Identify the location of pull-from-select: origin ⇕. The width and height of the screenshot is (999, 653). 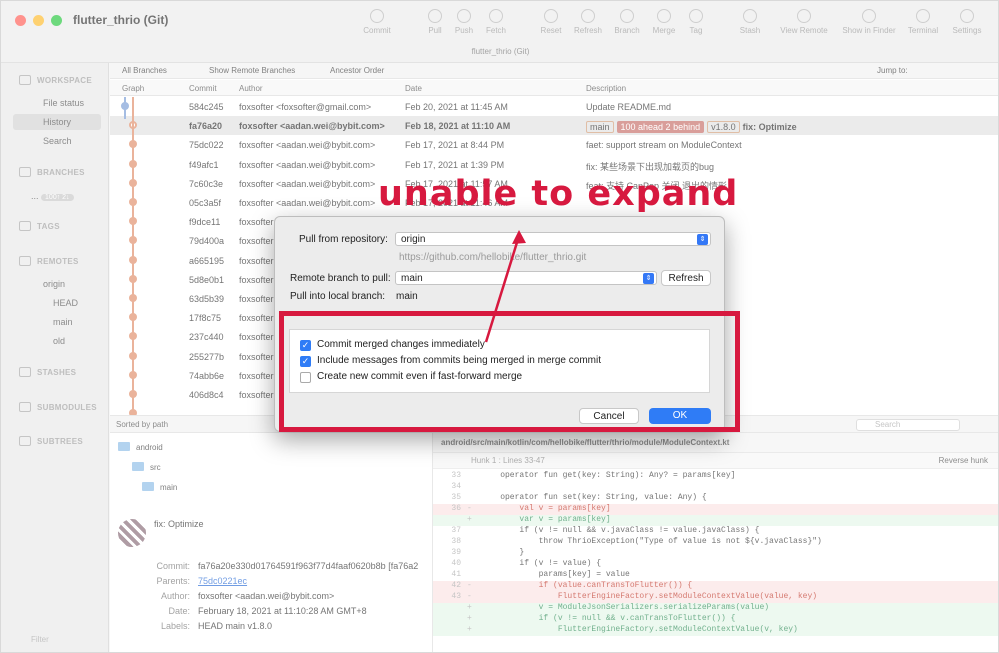
(553, 239).